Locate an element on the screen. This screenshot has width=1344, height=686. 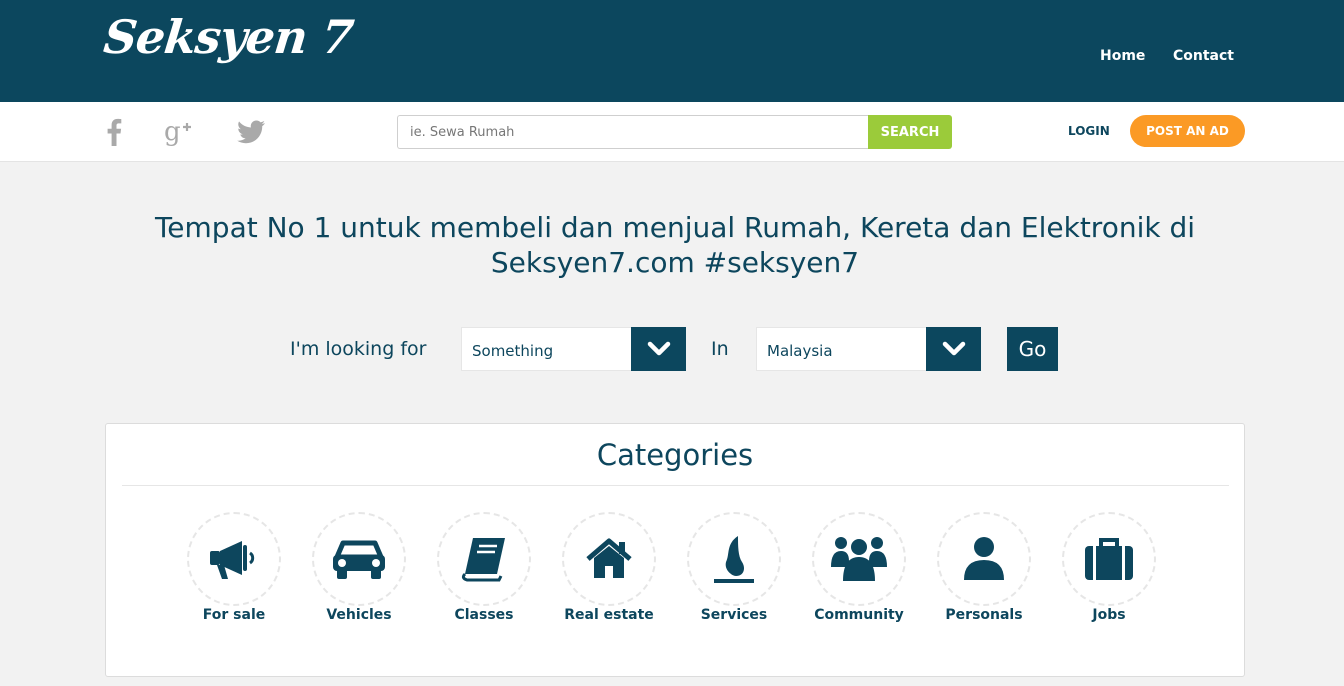
category-select-value: Something is located at coordinates (513, 351).